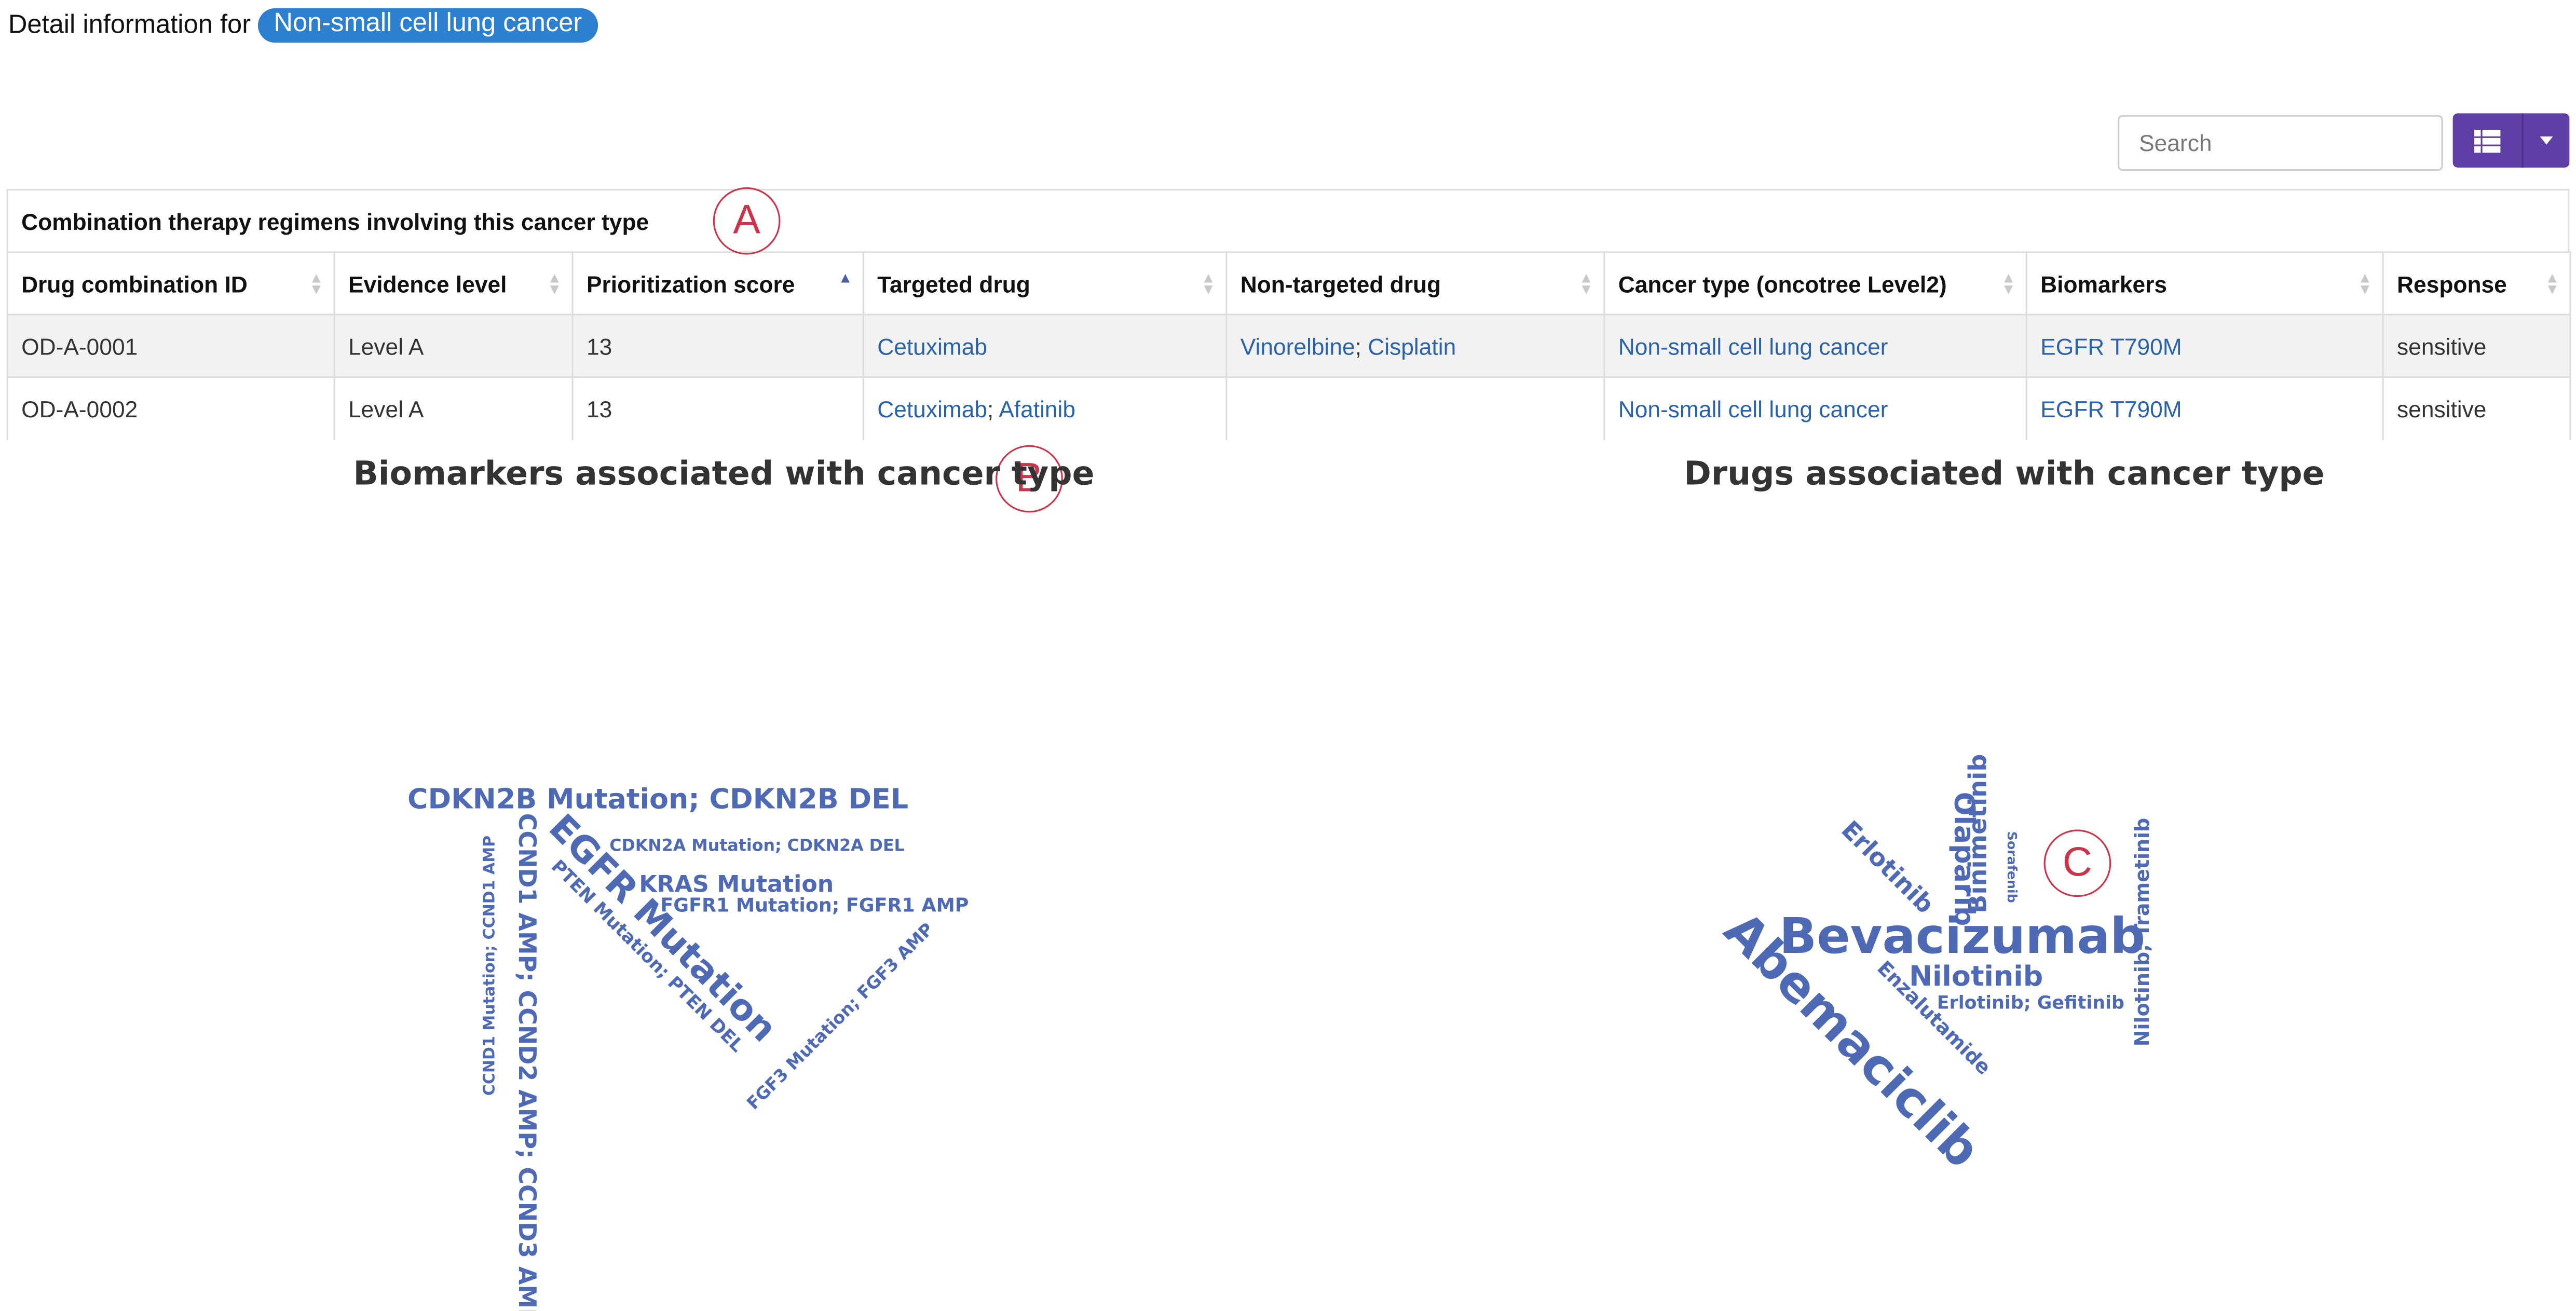 The width and height of the screenshot is (2576, 1311). I want to click on word-cdkn2a: CDKN2A Mutation; CDKN2A DEL, so click(756, 846).